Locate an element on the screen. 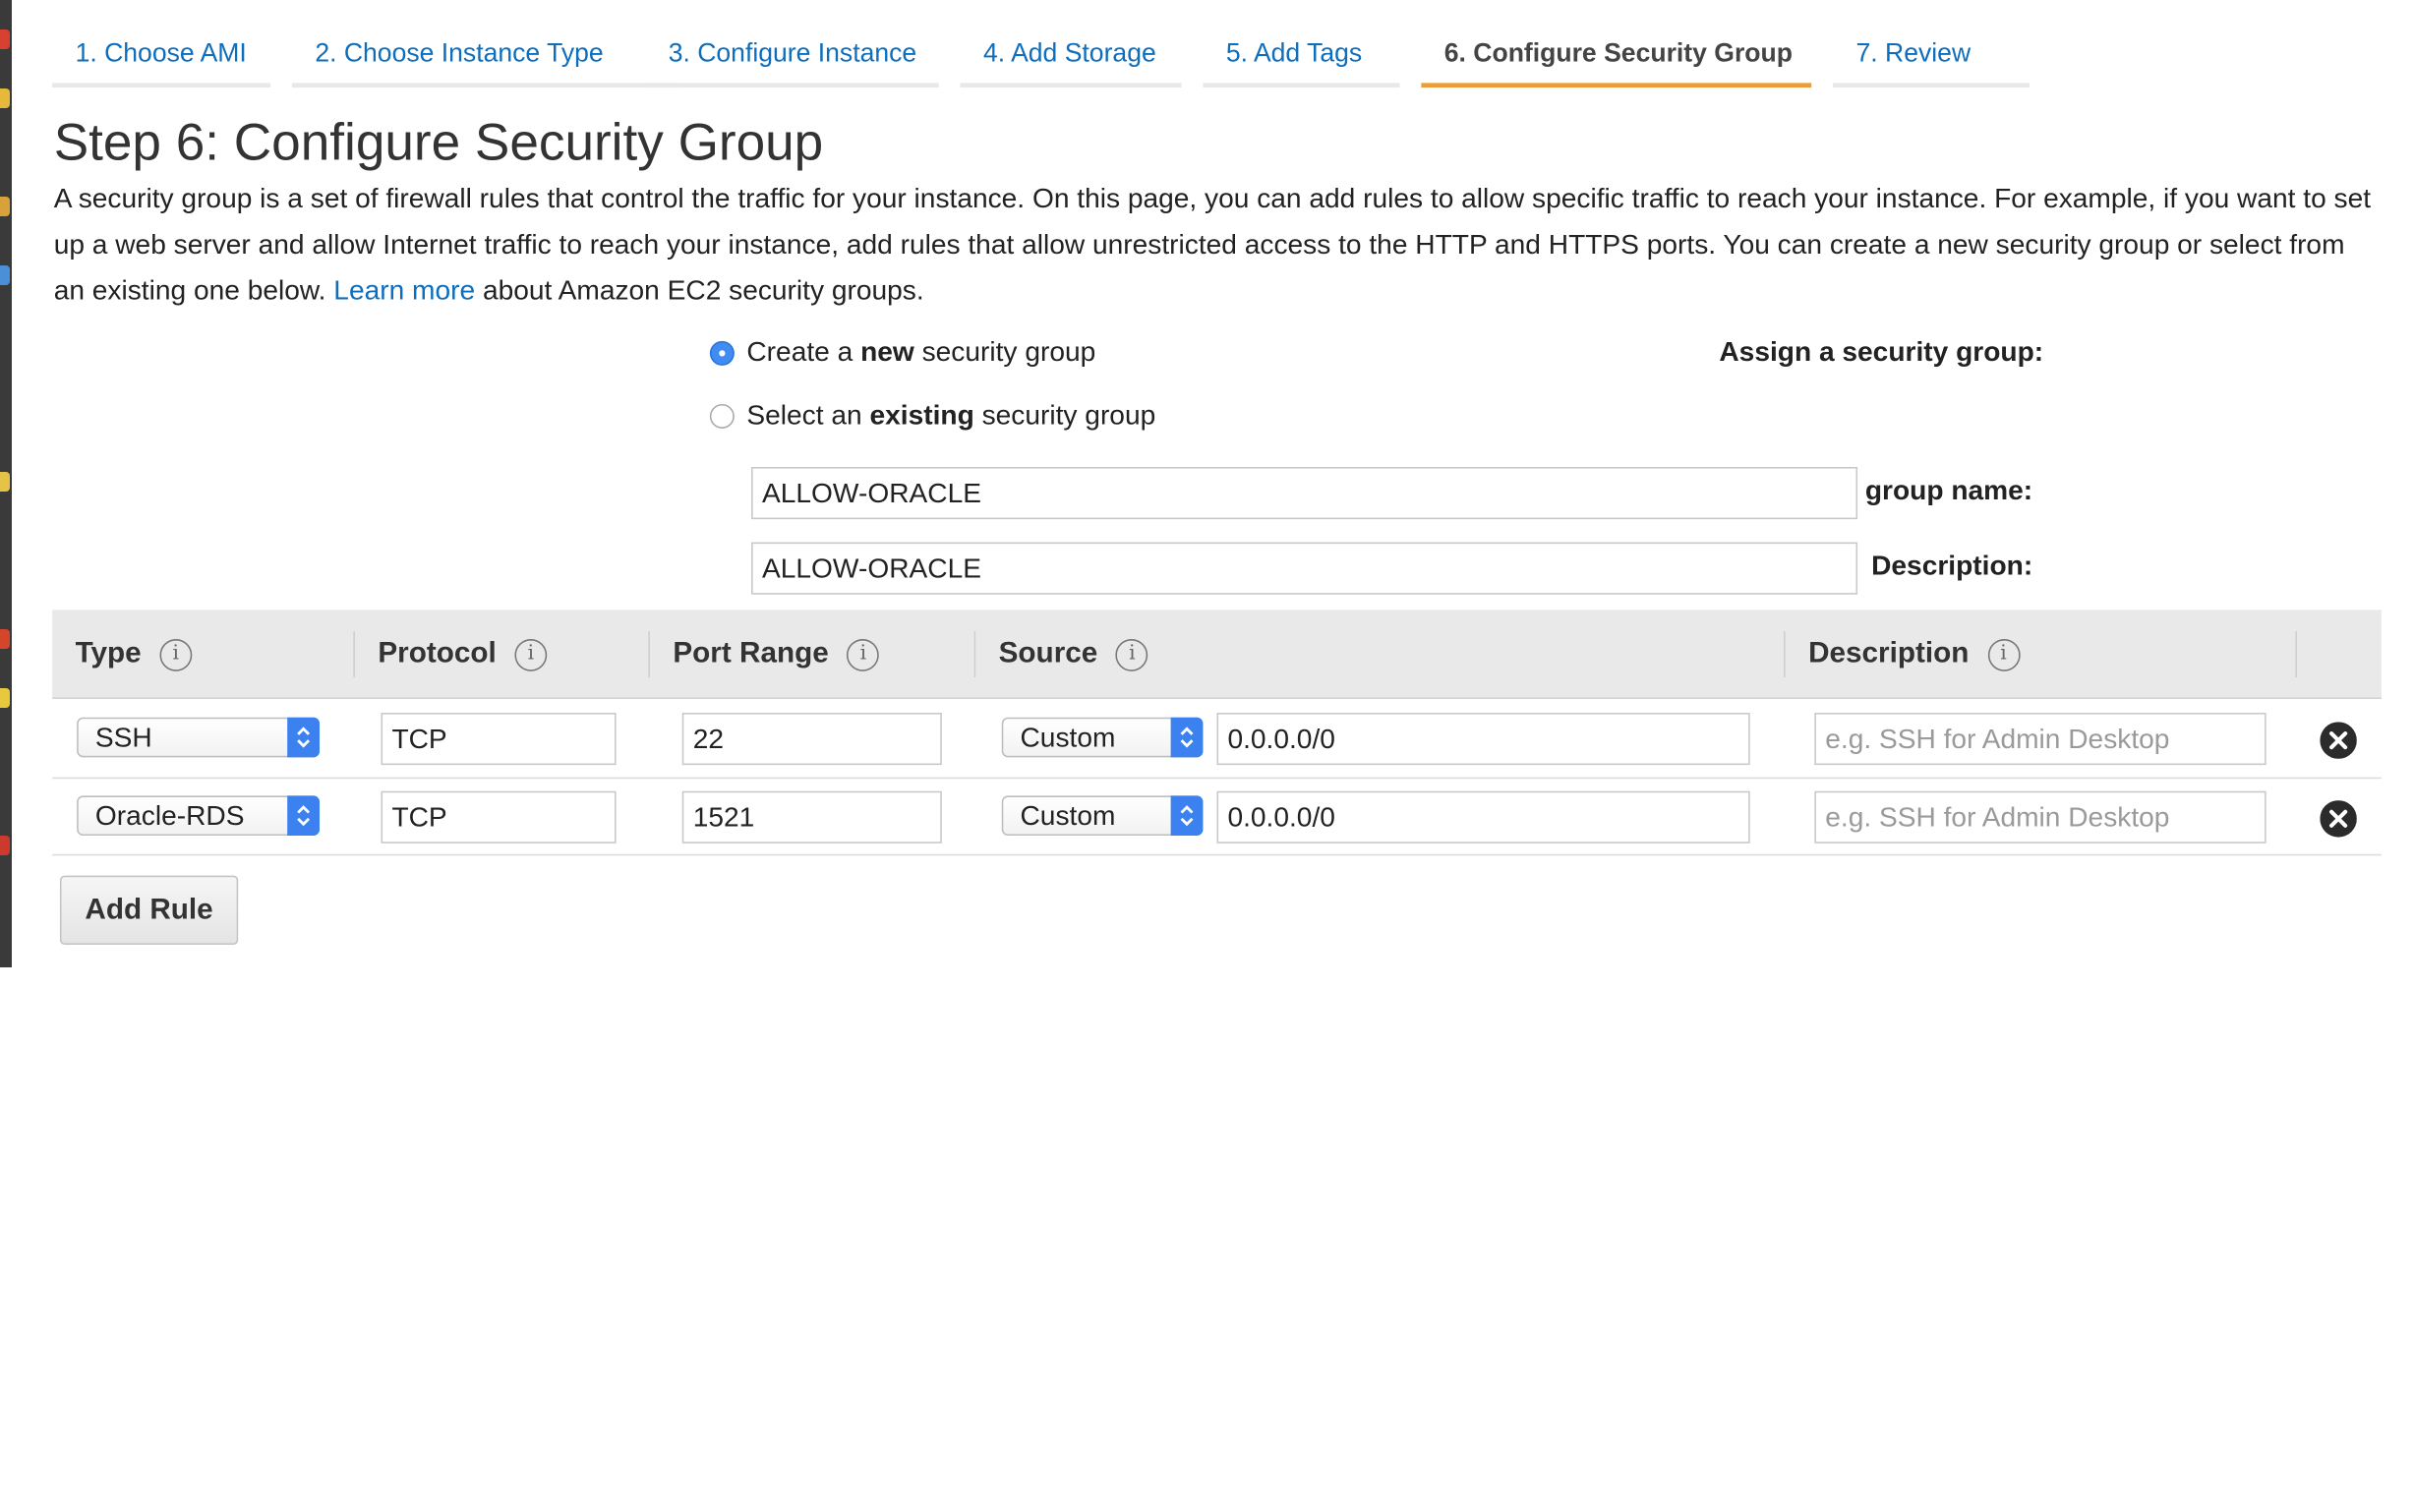 This screenshot has width=2413, height=1512. group-description-label: Description: is located at coordinates (1952, 565).